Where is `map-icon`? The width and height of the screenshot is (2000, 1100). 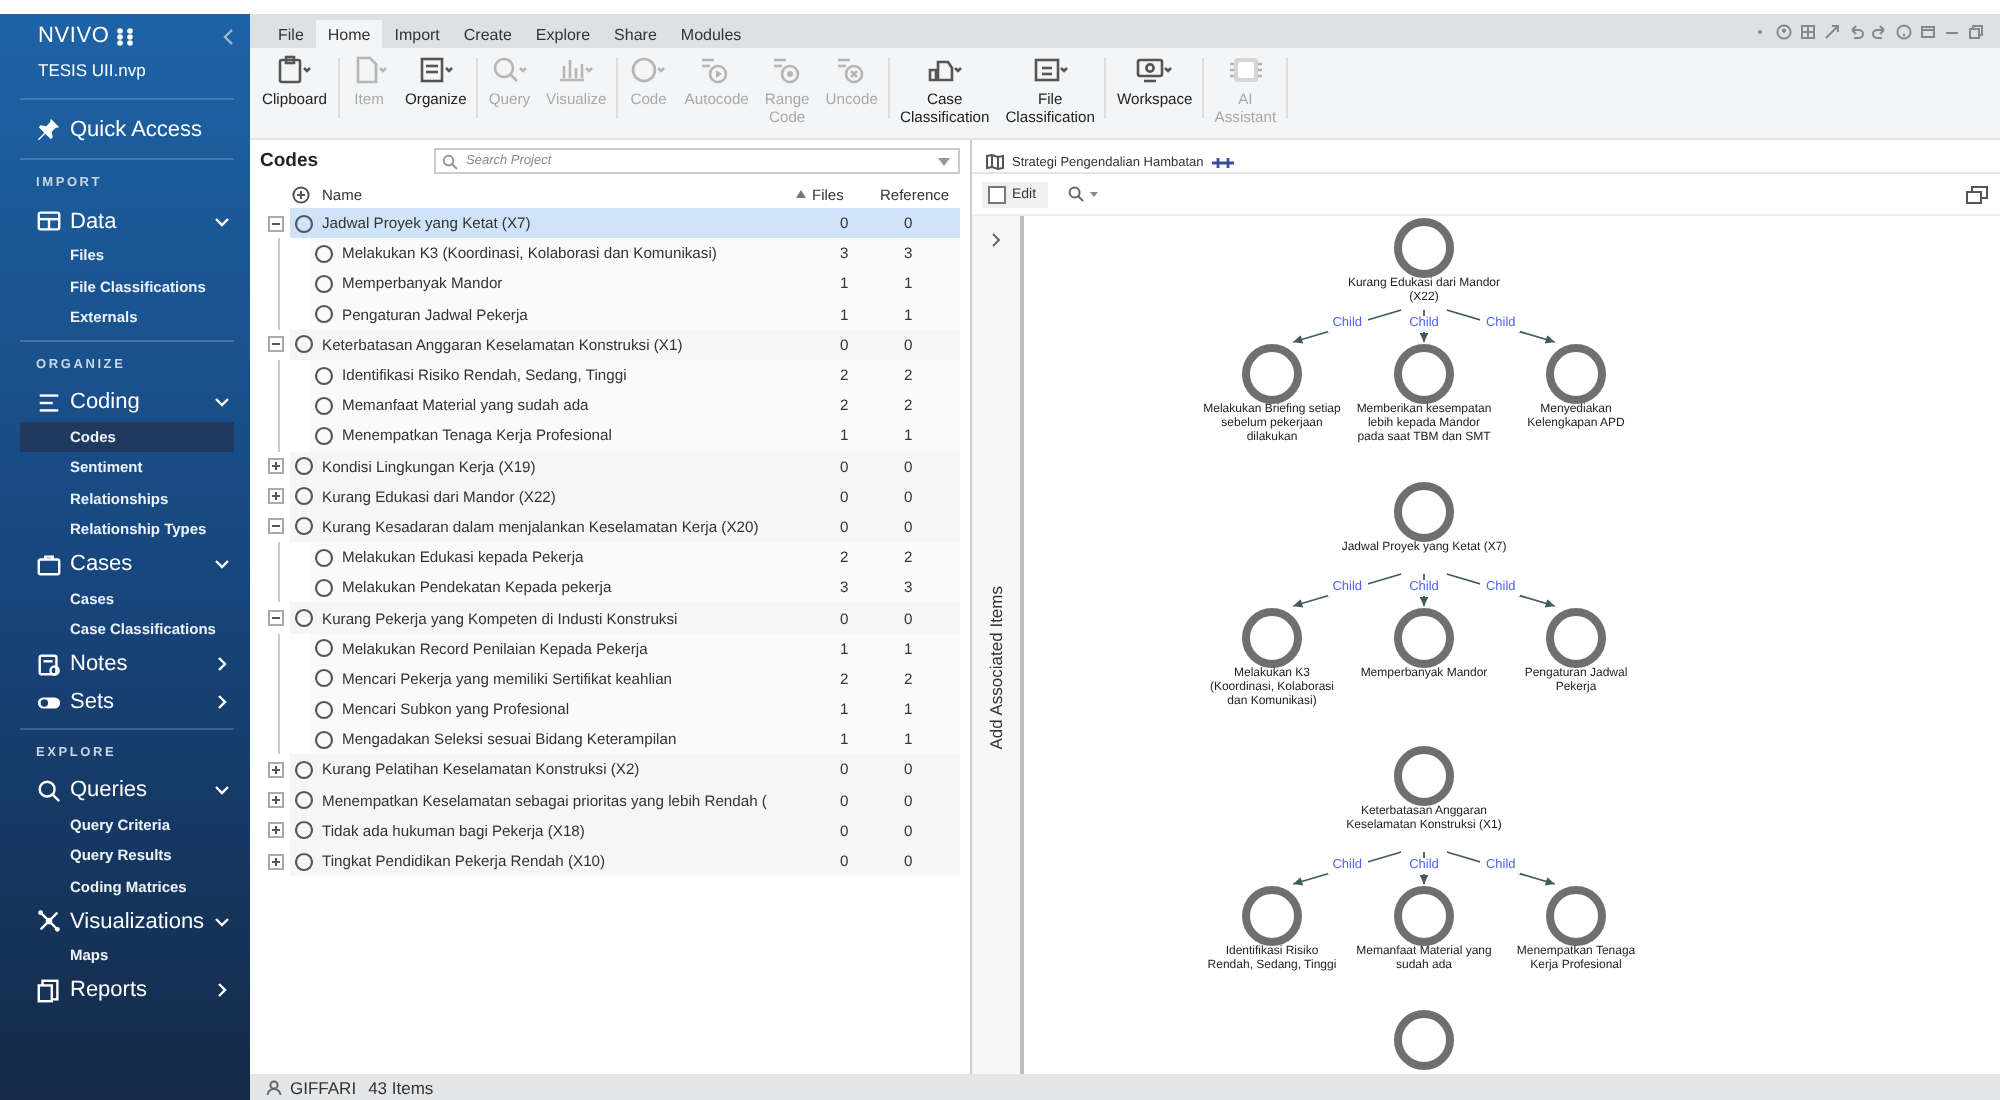 map-icon is located at coordinates (995, 162).